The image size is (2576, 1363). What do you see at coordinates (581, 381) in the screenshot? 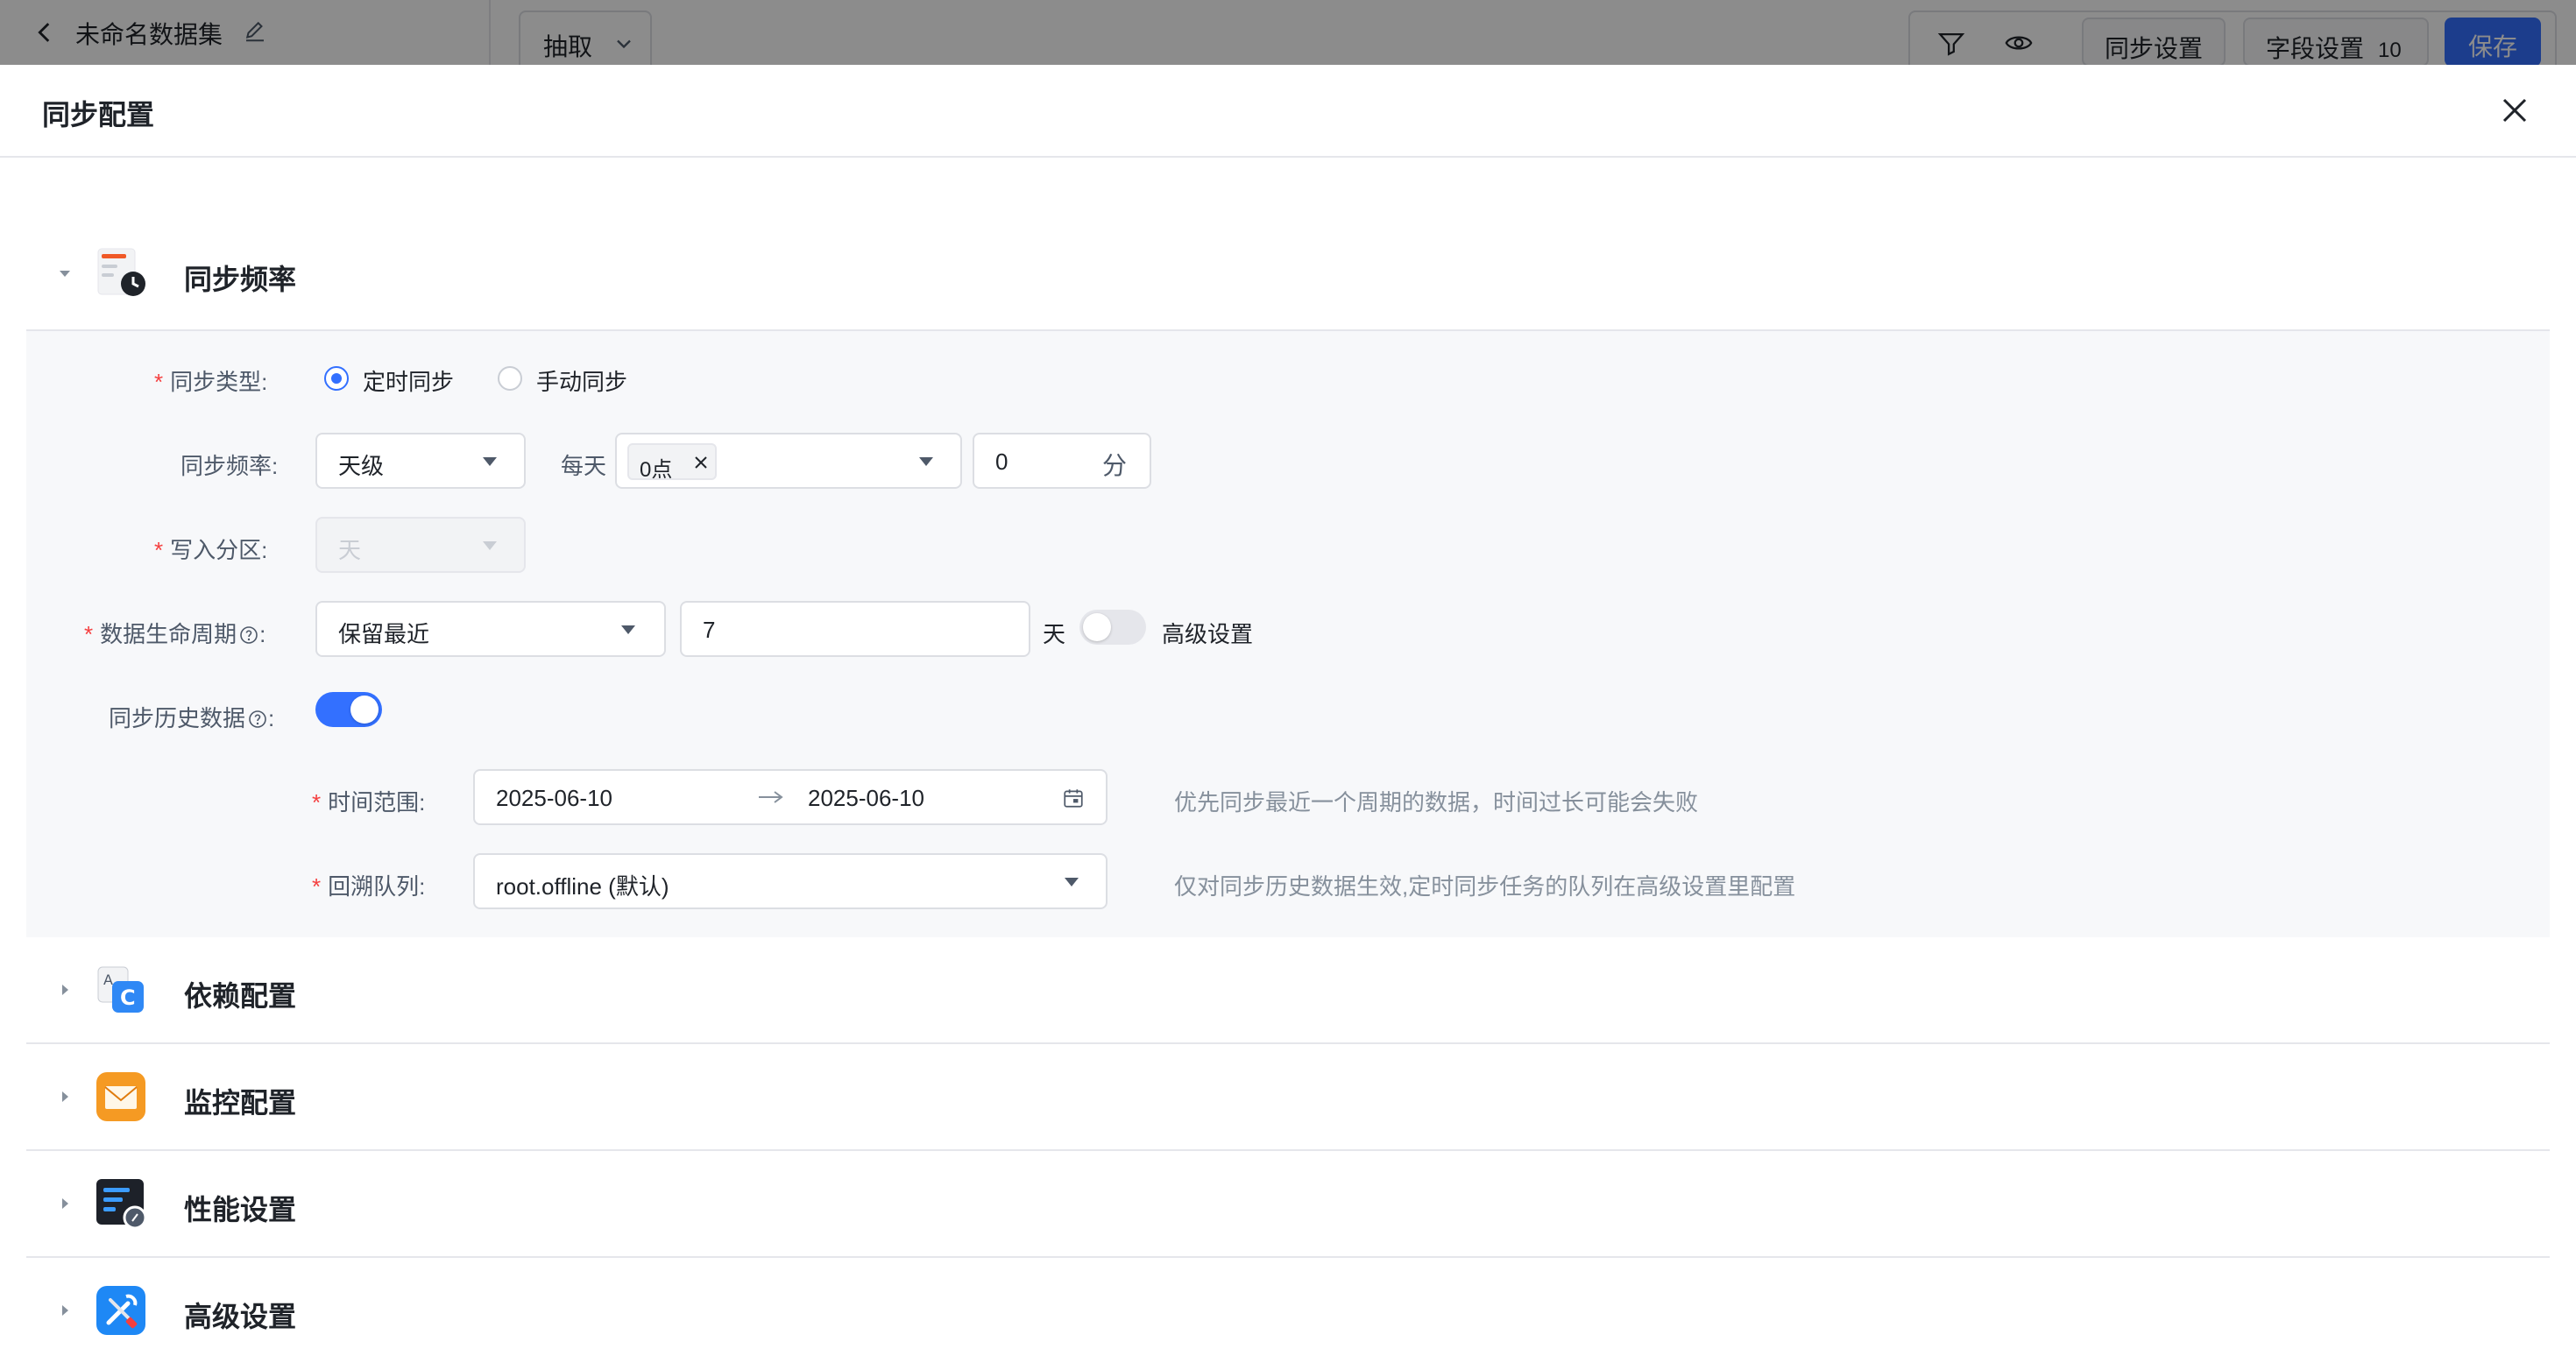
I see `radio-manual-sync-label: 手动同步` at bounding box center [581, 381].